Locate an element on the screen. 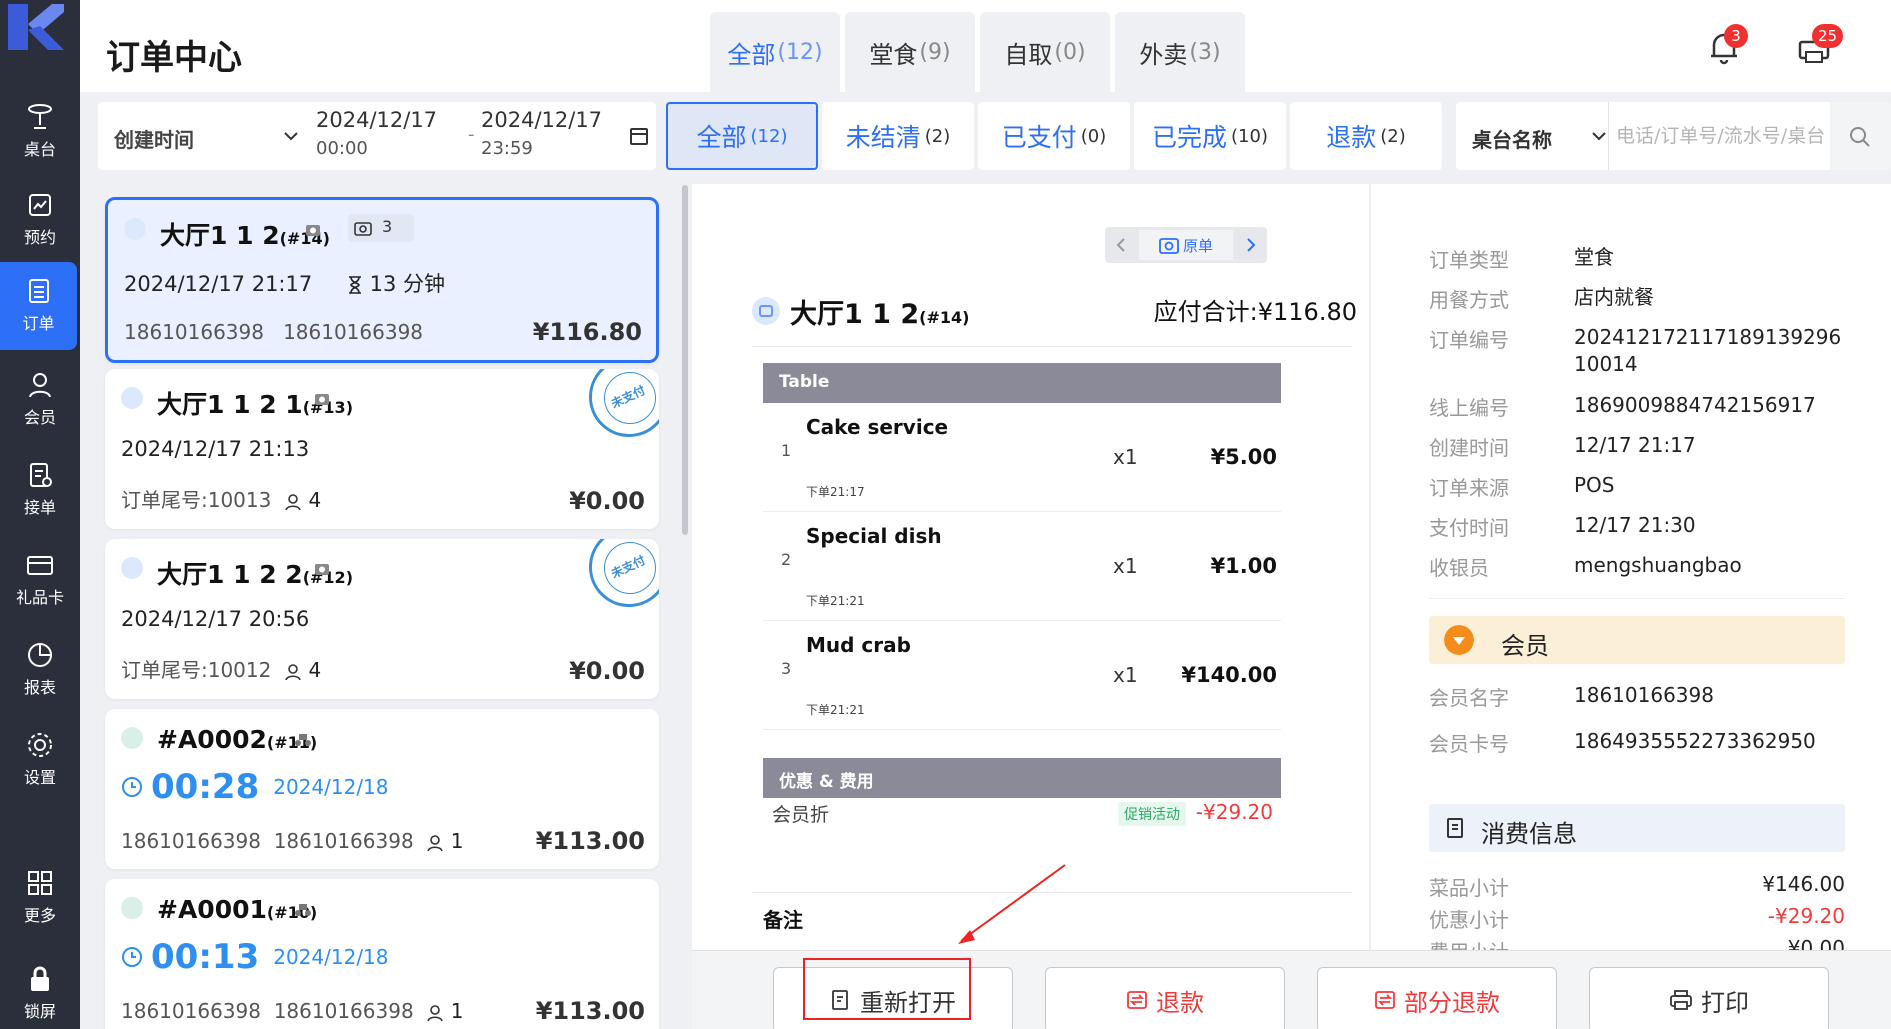 The height and width of the screenshot is (1029, 1891). tab-delivery: 外卖 (3) is located at coordinates (1180, 52).